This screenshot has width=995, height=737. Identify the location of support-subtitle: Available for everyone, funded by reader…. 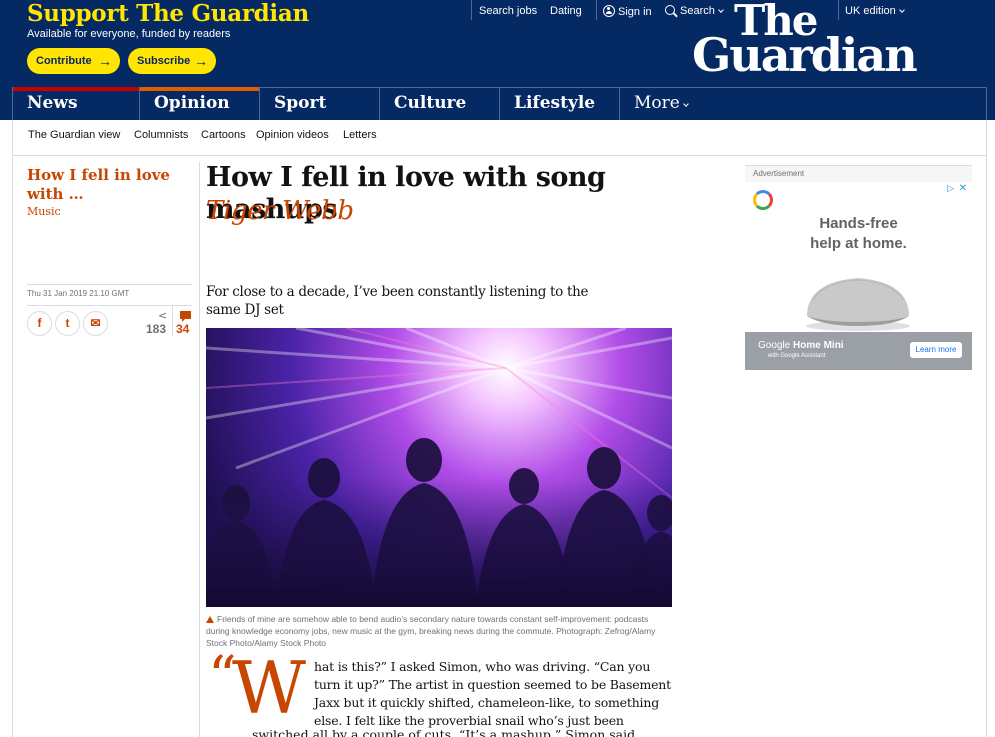
(129, 34).